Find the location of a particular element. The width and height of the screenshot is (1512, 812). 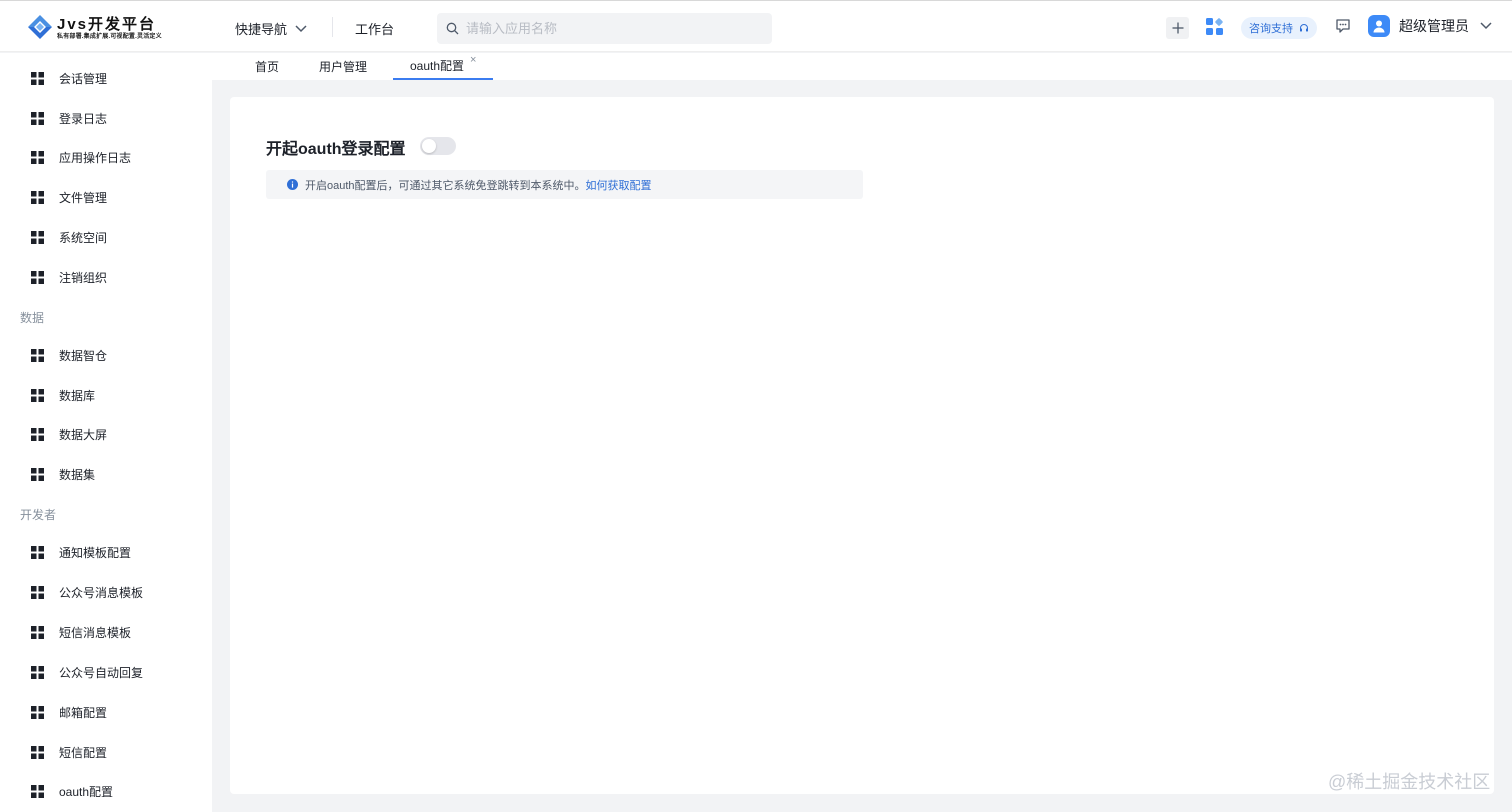

support-button: 咨询支持 is located at coordinates (1279, 28).